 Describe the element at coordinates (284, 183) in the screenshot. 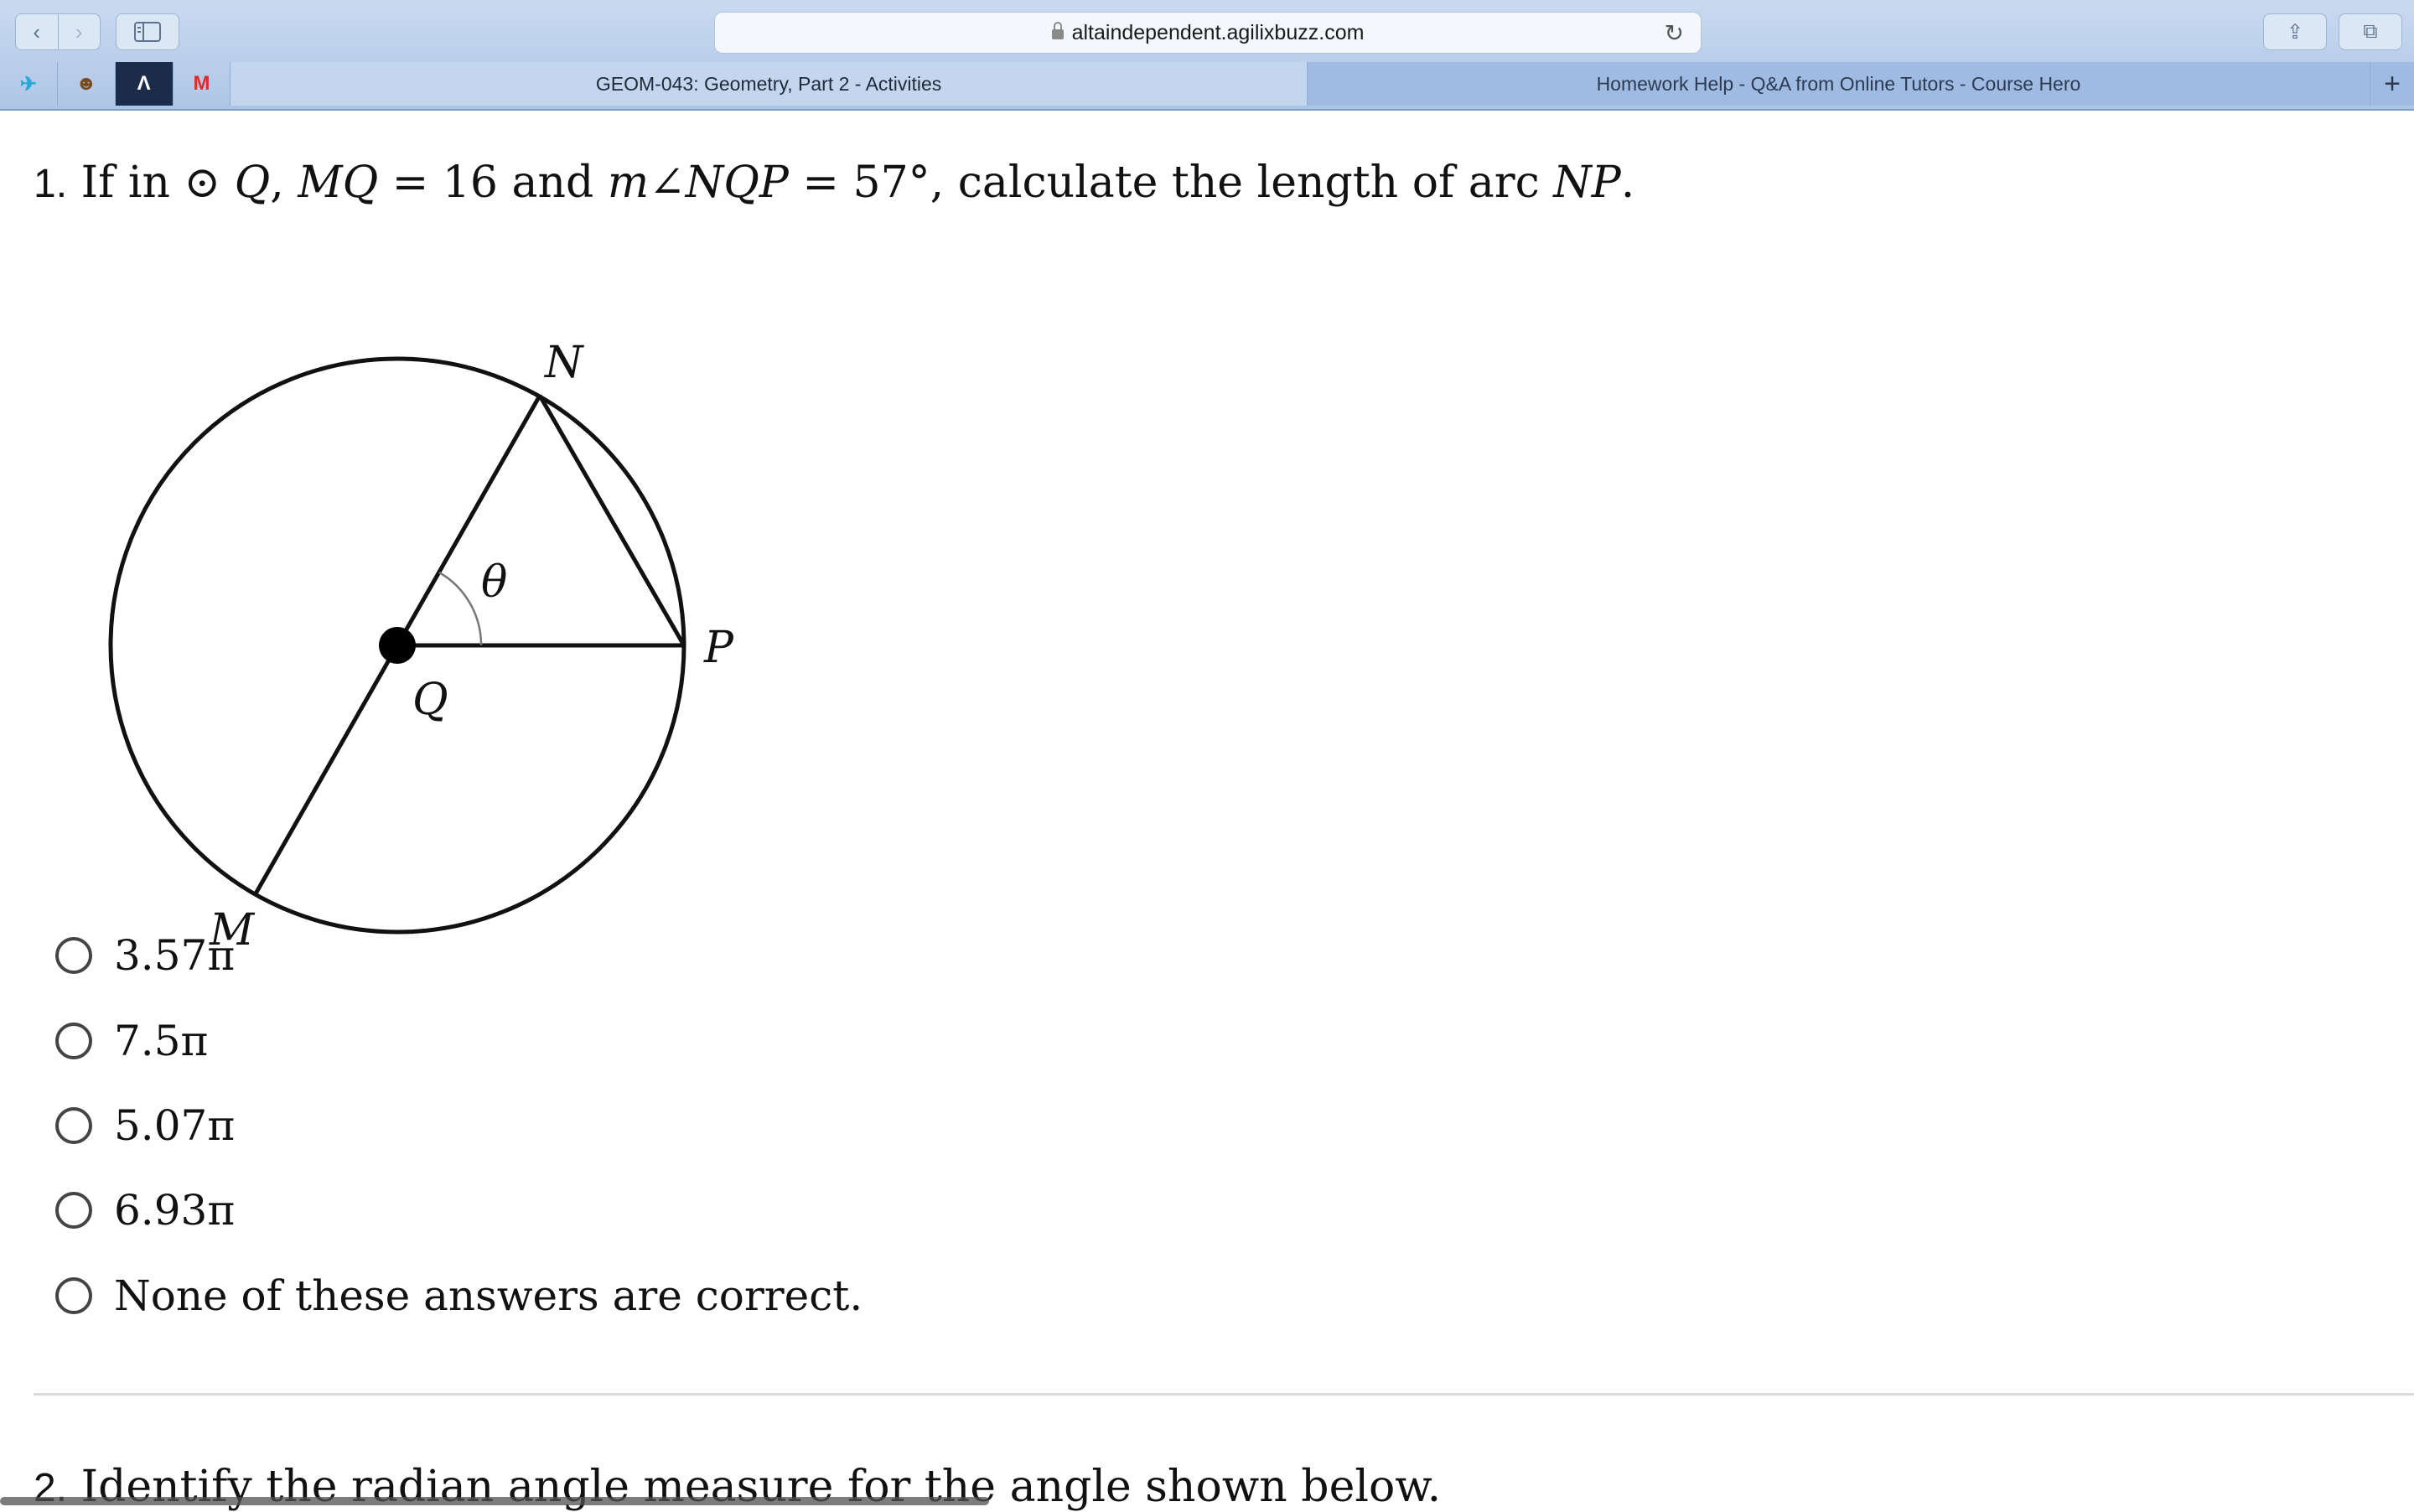

I see `prompt-text: ,` at that location.